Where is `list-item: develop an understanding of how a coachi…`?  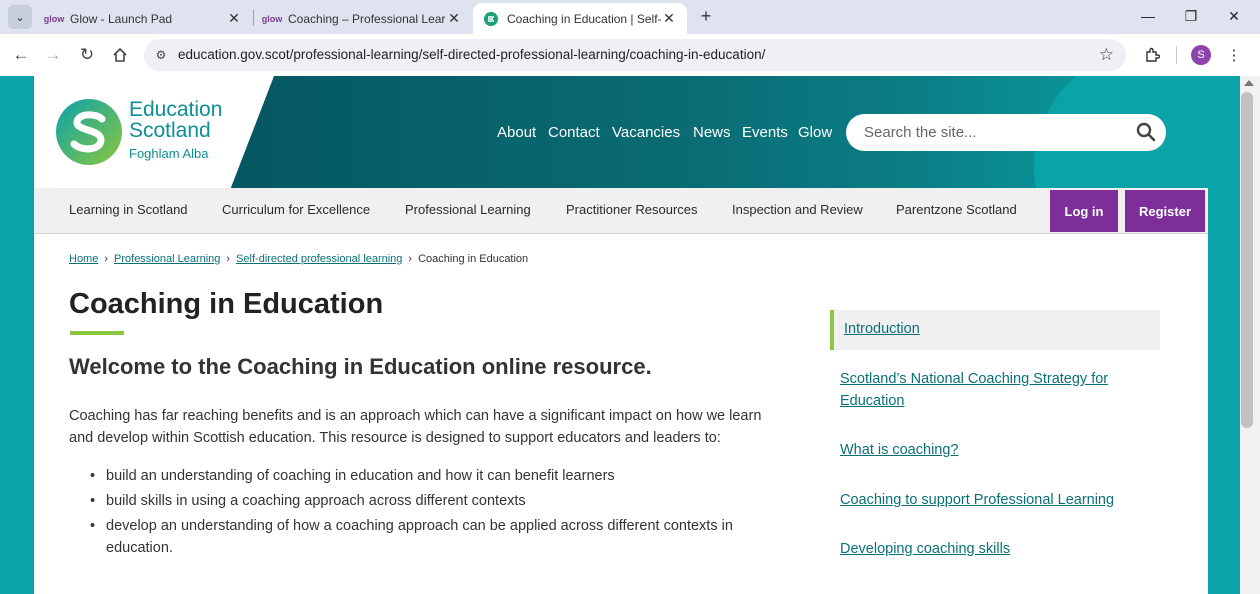
list-item: develop an understanding of how a coachi… is located at coordinates (438, 537).